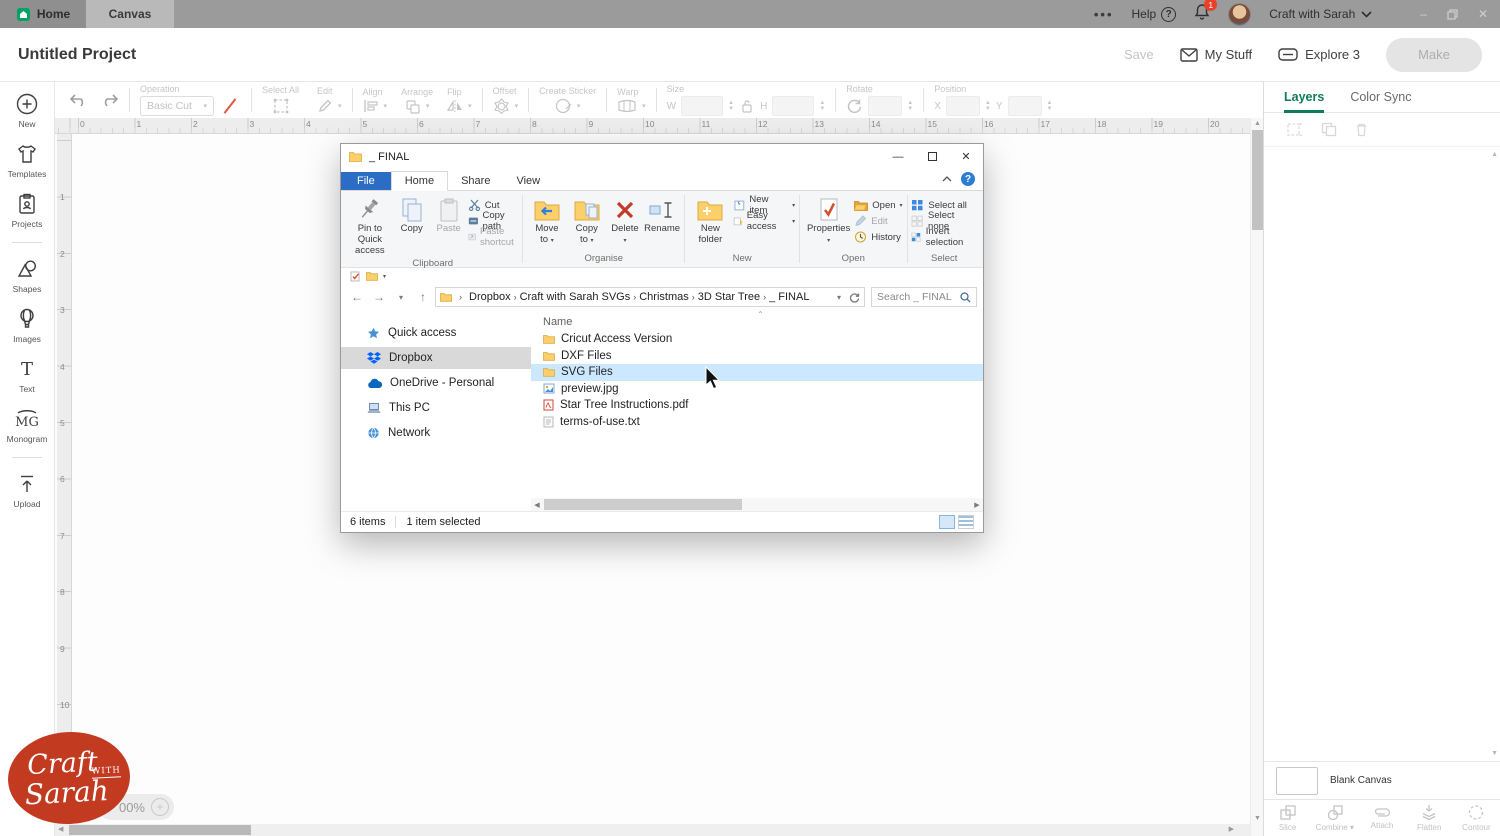  Describe the element at coordinates (1380, 101) in the screenshot. I see `tab-color-sync: Color Sync` at that location.